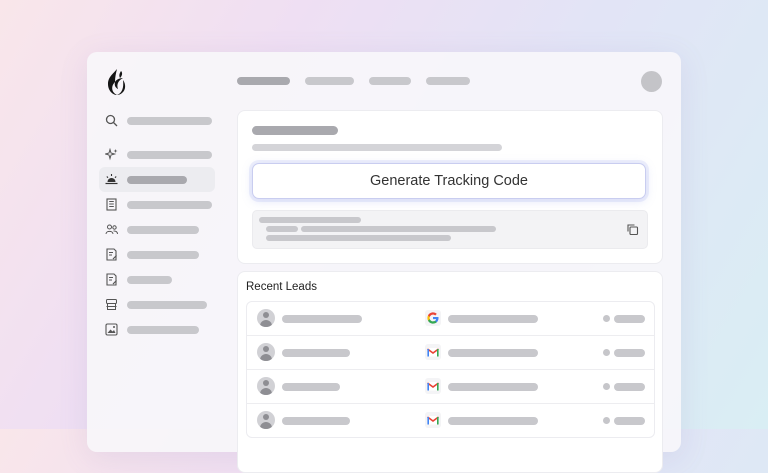 Image resolution: width=768 pixels, height=473 pixels. I want to click on copy-icon, so click(632, 229).